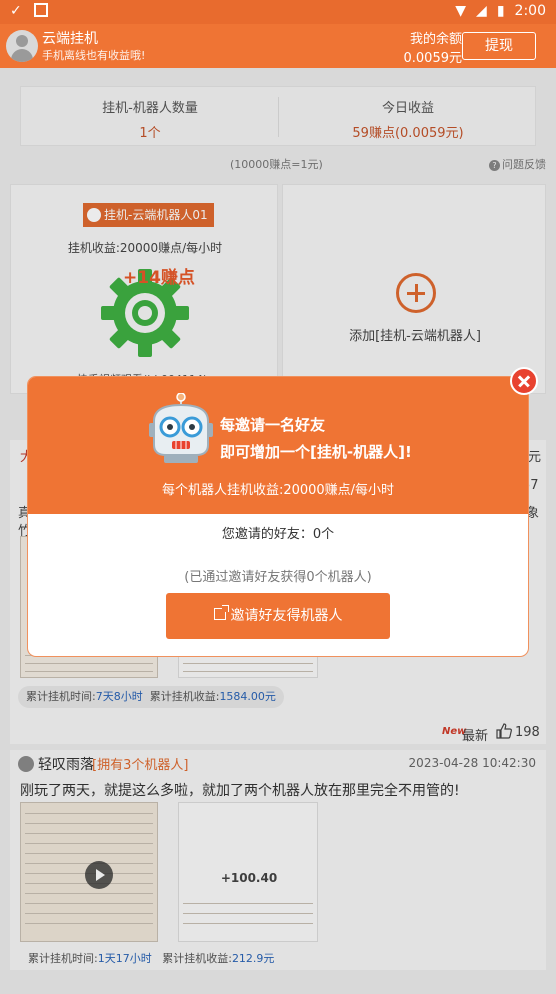 This screenshot has width=556, height=994. What do you see at coordinates (70, 39) in the screenshot?
I see `app-title: 云端挂机` at bounding box center [70, 39].